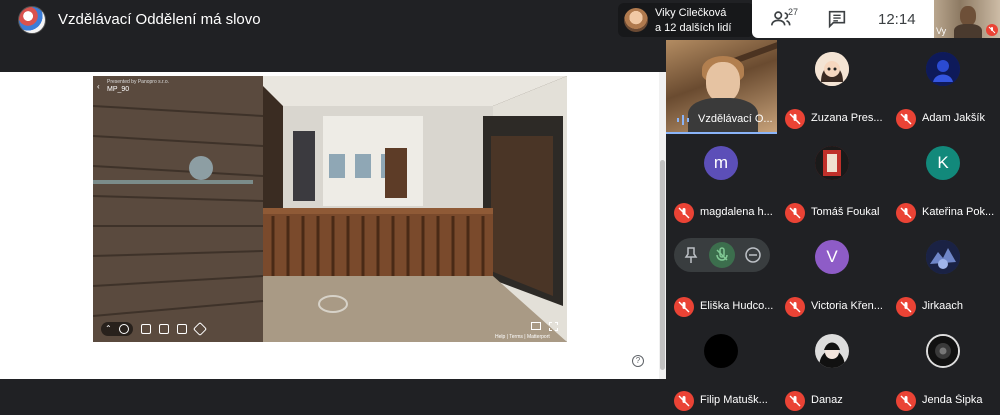  Describe the element at coordinates (943, 163) in the screenshot. I see `participant-initial: K` at that location.